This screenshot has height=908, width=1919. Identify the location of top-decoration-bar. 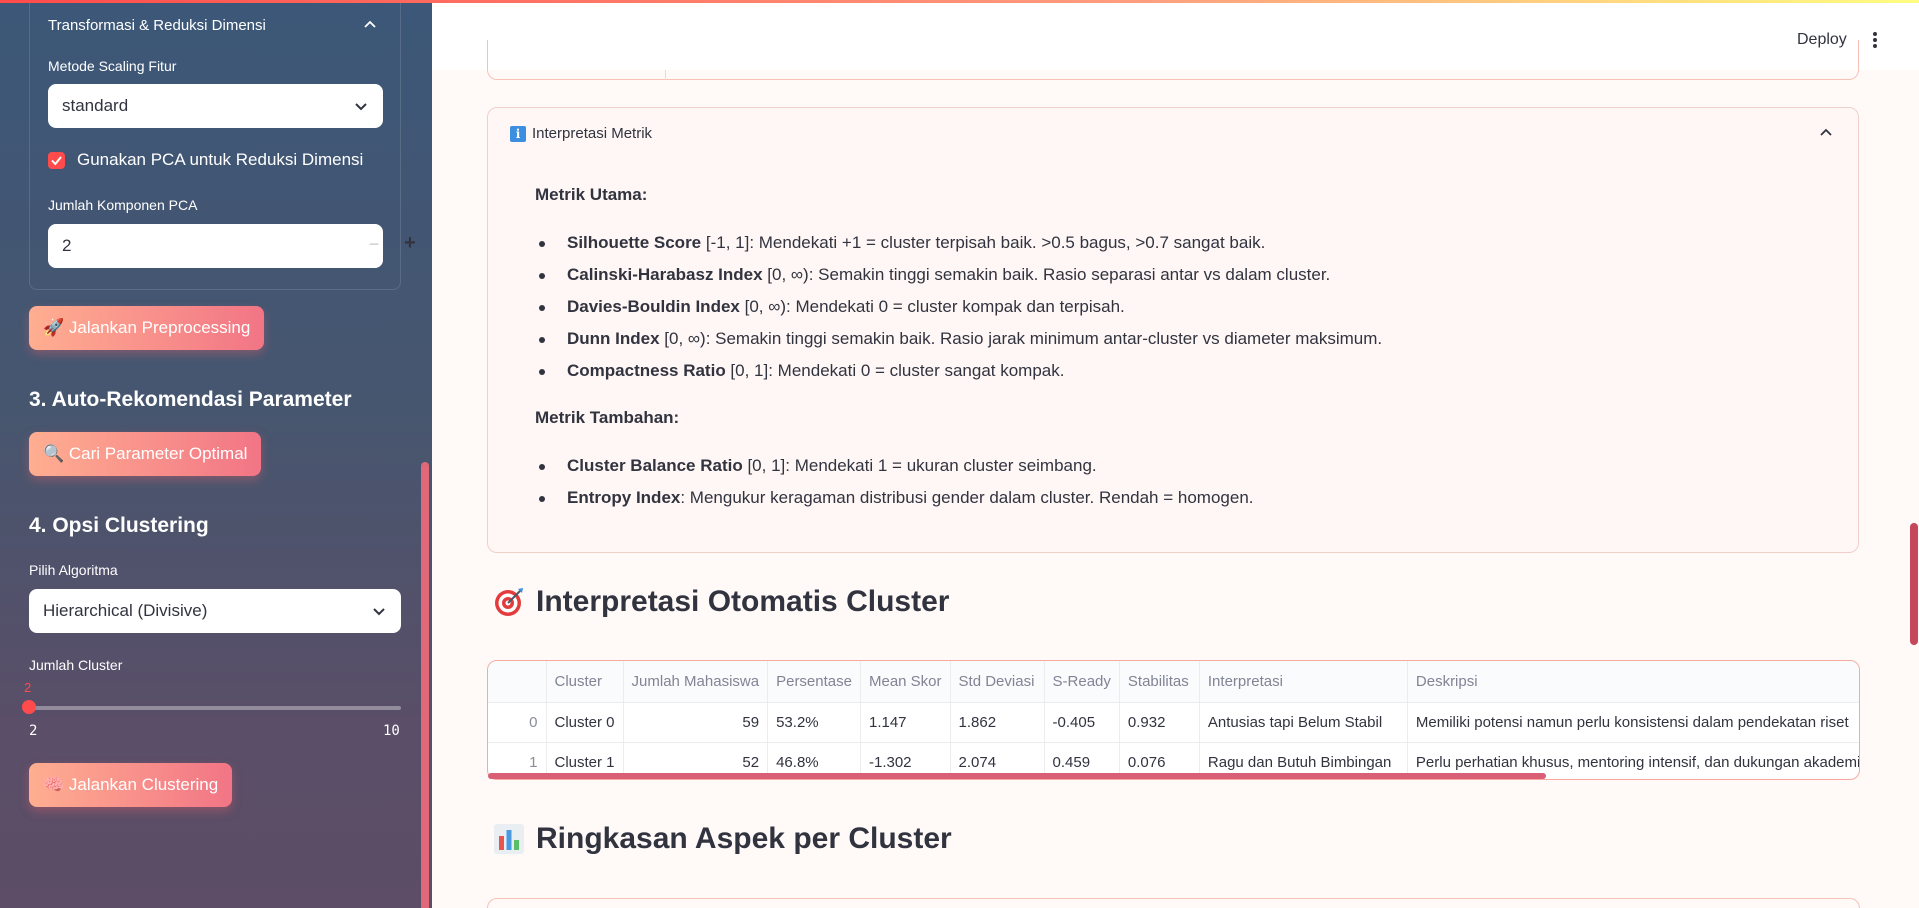
(959, 1).